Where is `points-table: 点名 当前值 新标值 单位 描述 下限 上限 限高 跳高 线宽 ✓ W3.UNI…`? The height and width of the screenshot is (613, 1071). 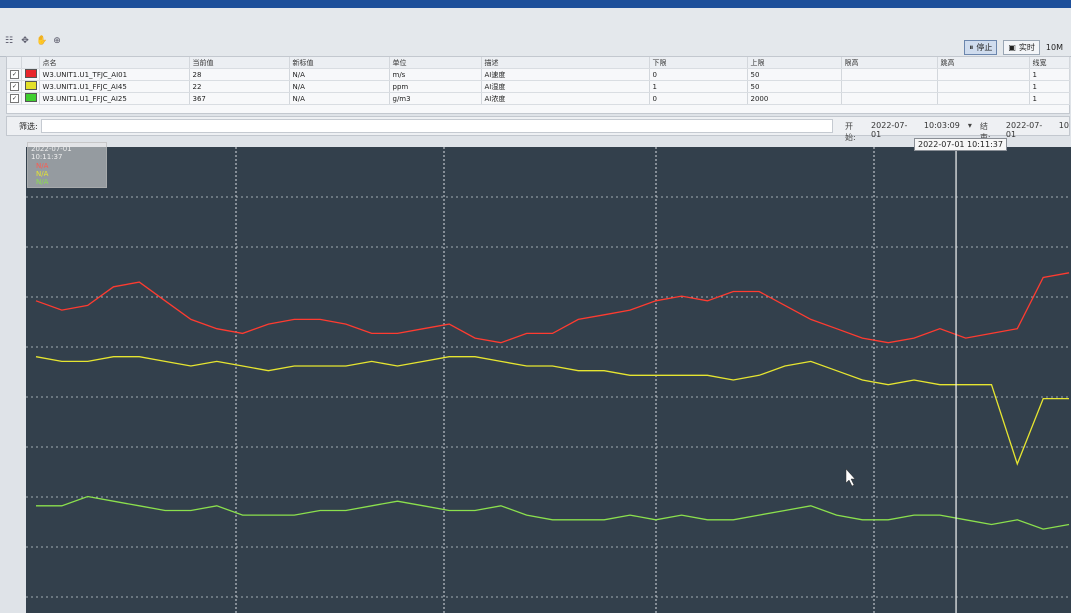 points-table: 点名 当前值 新标值 单位 描述 下限 上限 限高 跳高 线宽 ✓ W3.UNI… is located at coordinates (538, 85).